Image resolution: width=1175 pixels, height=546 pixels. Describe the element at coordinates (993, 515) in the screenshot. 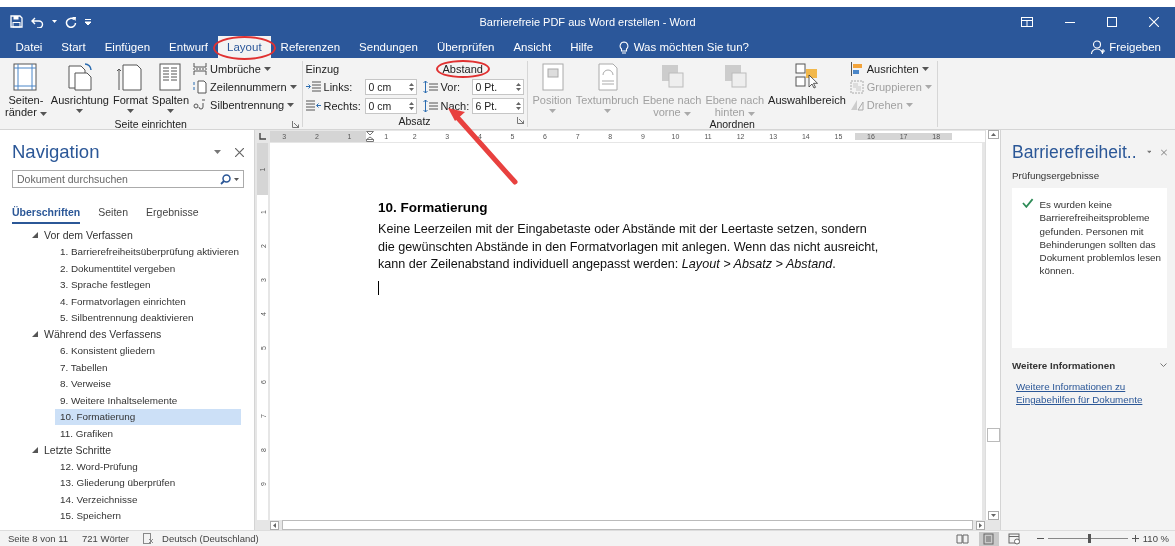

I see `scroll-down-icon` at that location.